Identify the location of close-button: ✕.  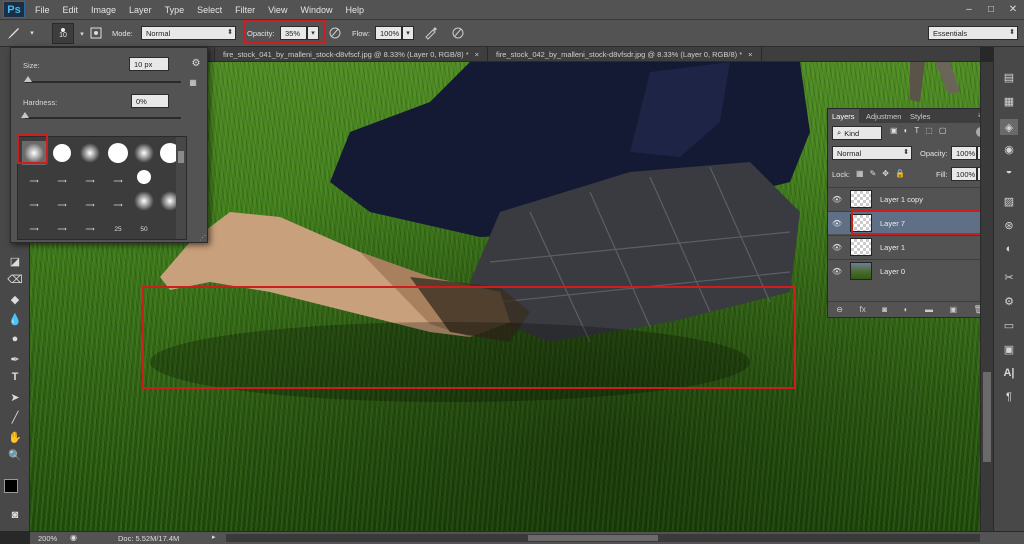
(1013, 10).